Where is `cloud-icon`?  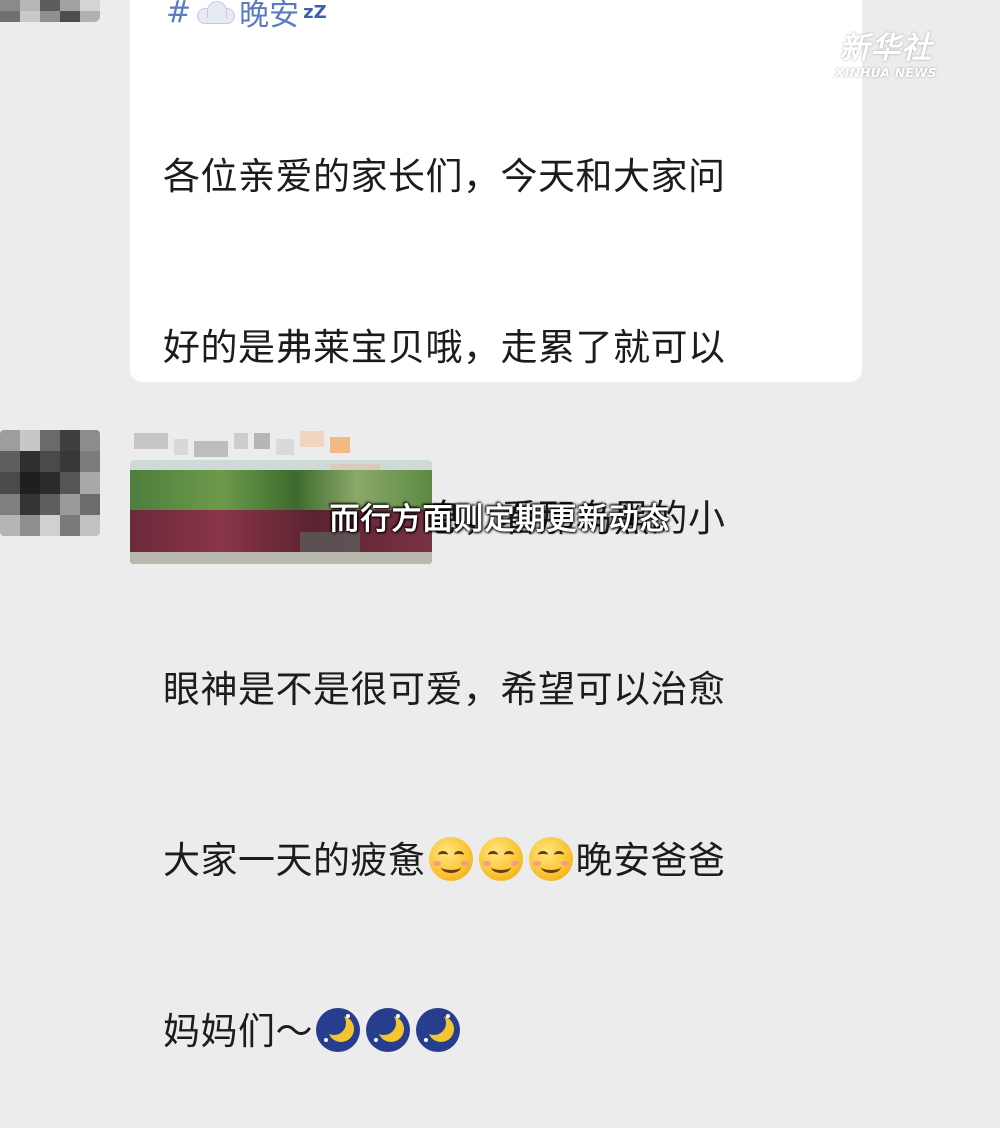
cloud-icon is located at coordinates (215, 12).